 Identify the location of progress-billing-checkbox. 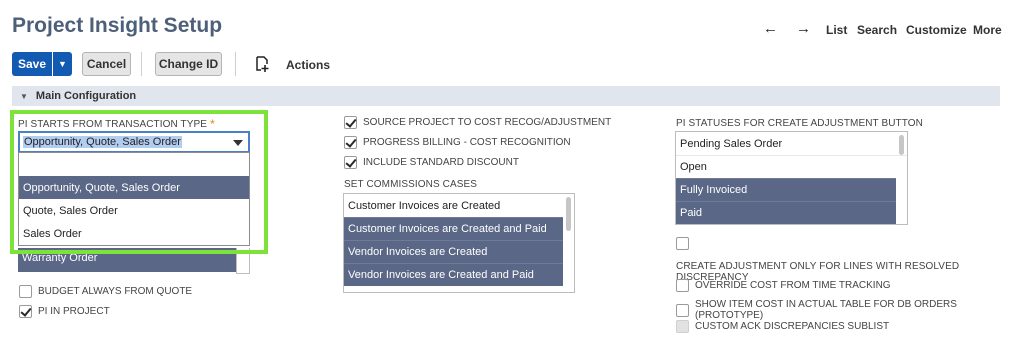
(350, 142).